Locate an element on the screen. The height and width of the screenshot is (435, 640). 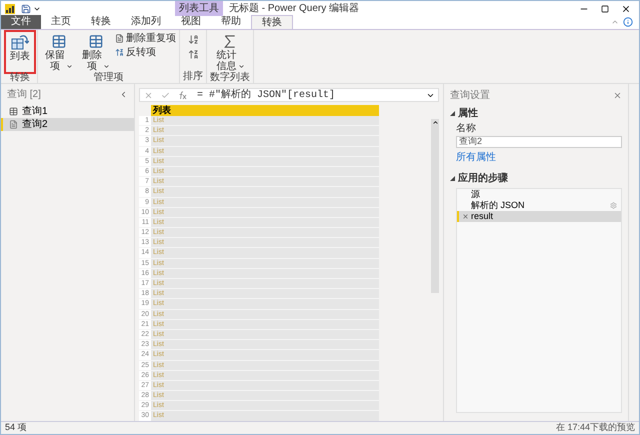
step-item: 解析的 JSON is located at coordinates (539, 205).